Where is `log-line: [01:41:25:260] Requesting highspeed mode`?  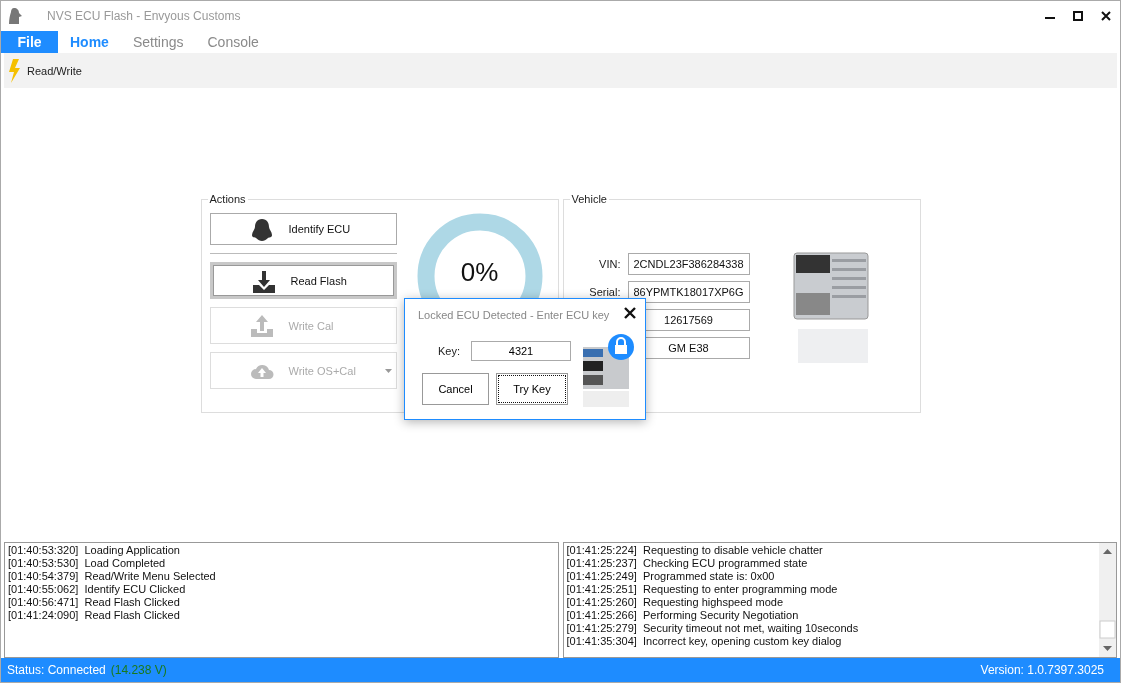
log-line: [01:41:25:260] Requesting highspeed mode is located at coordinates (675, 602).